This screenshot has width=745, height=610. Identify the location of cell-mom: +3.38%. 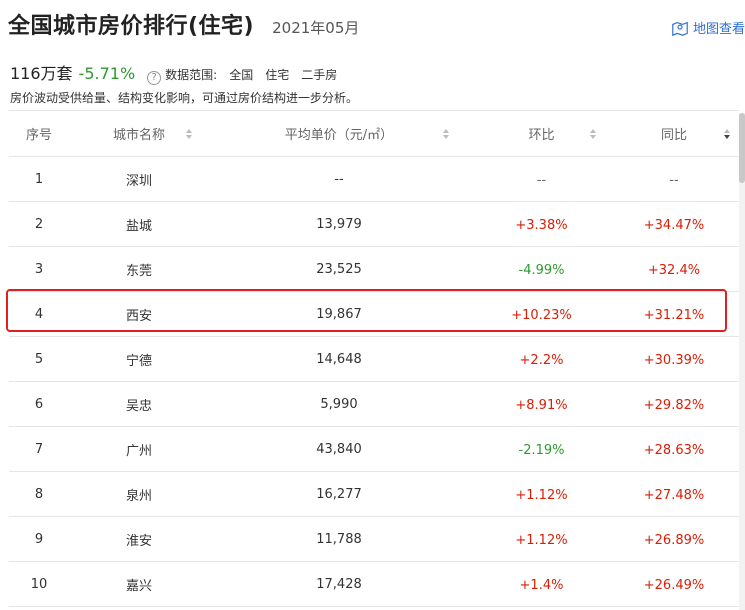
(541, 225).